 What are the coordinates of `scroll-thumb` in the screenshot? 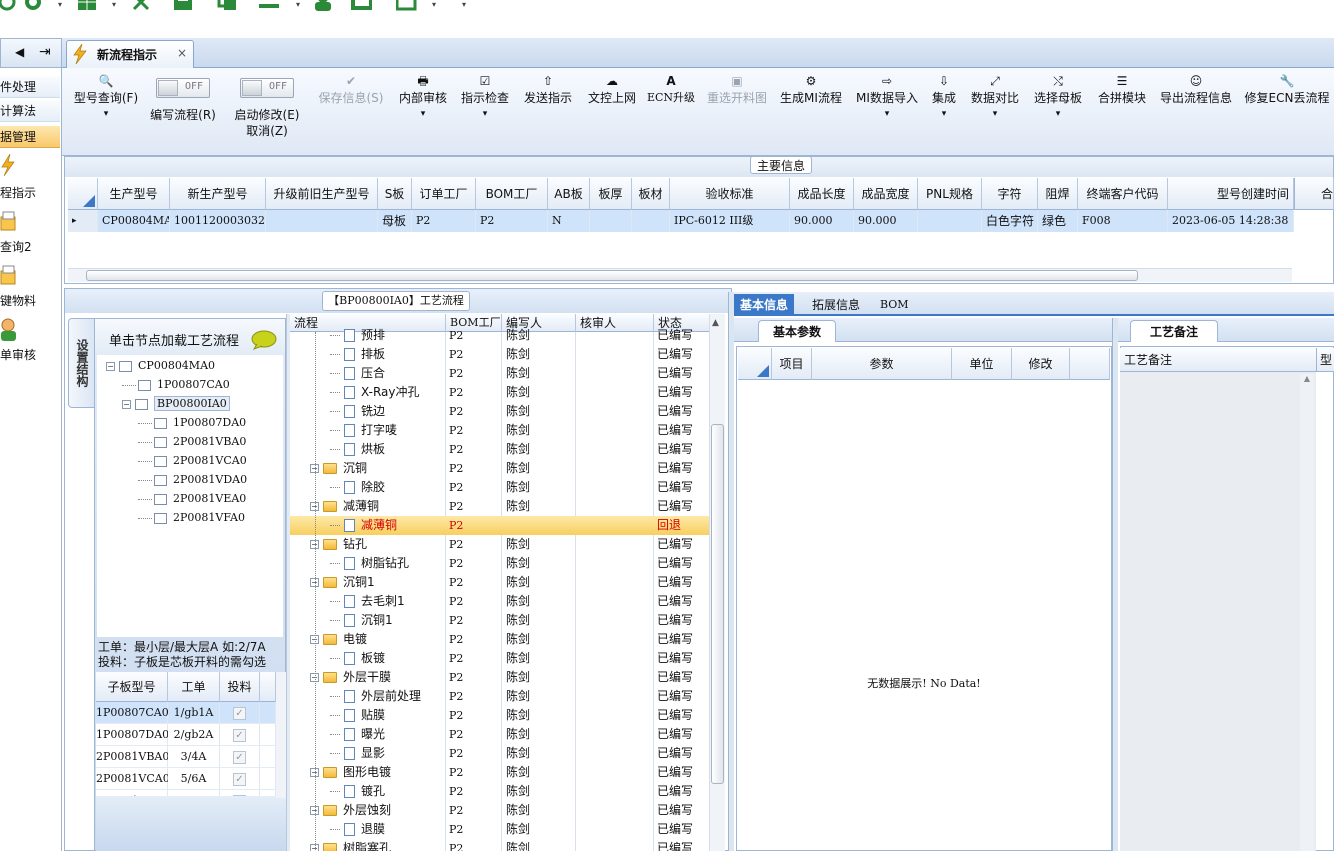 It's located at (717, 604).